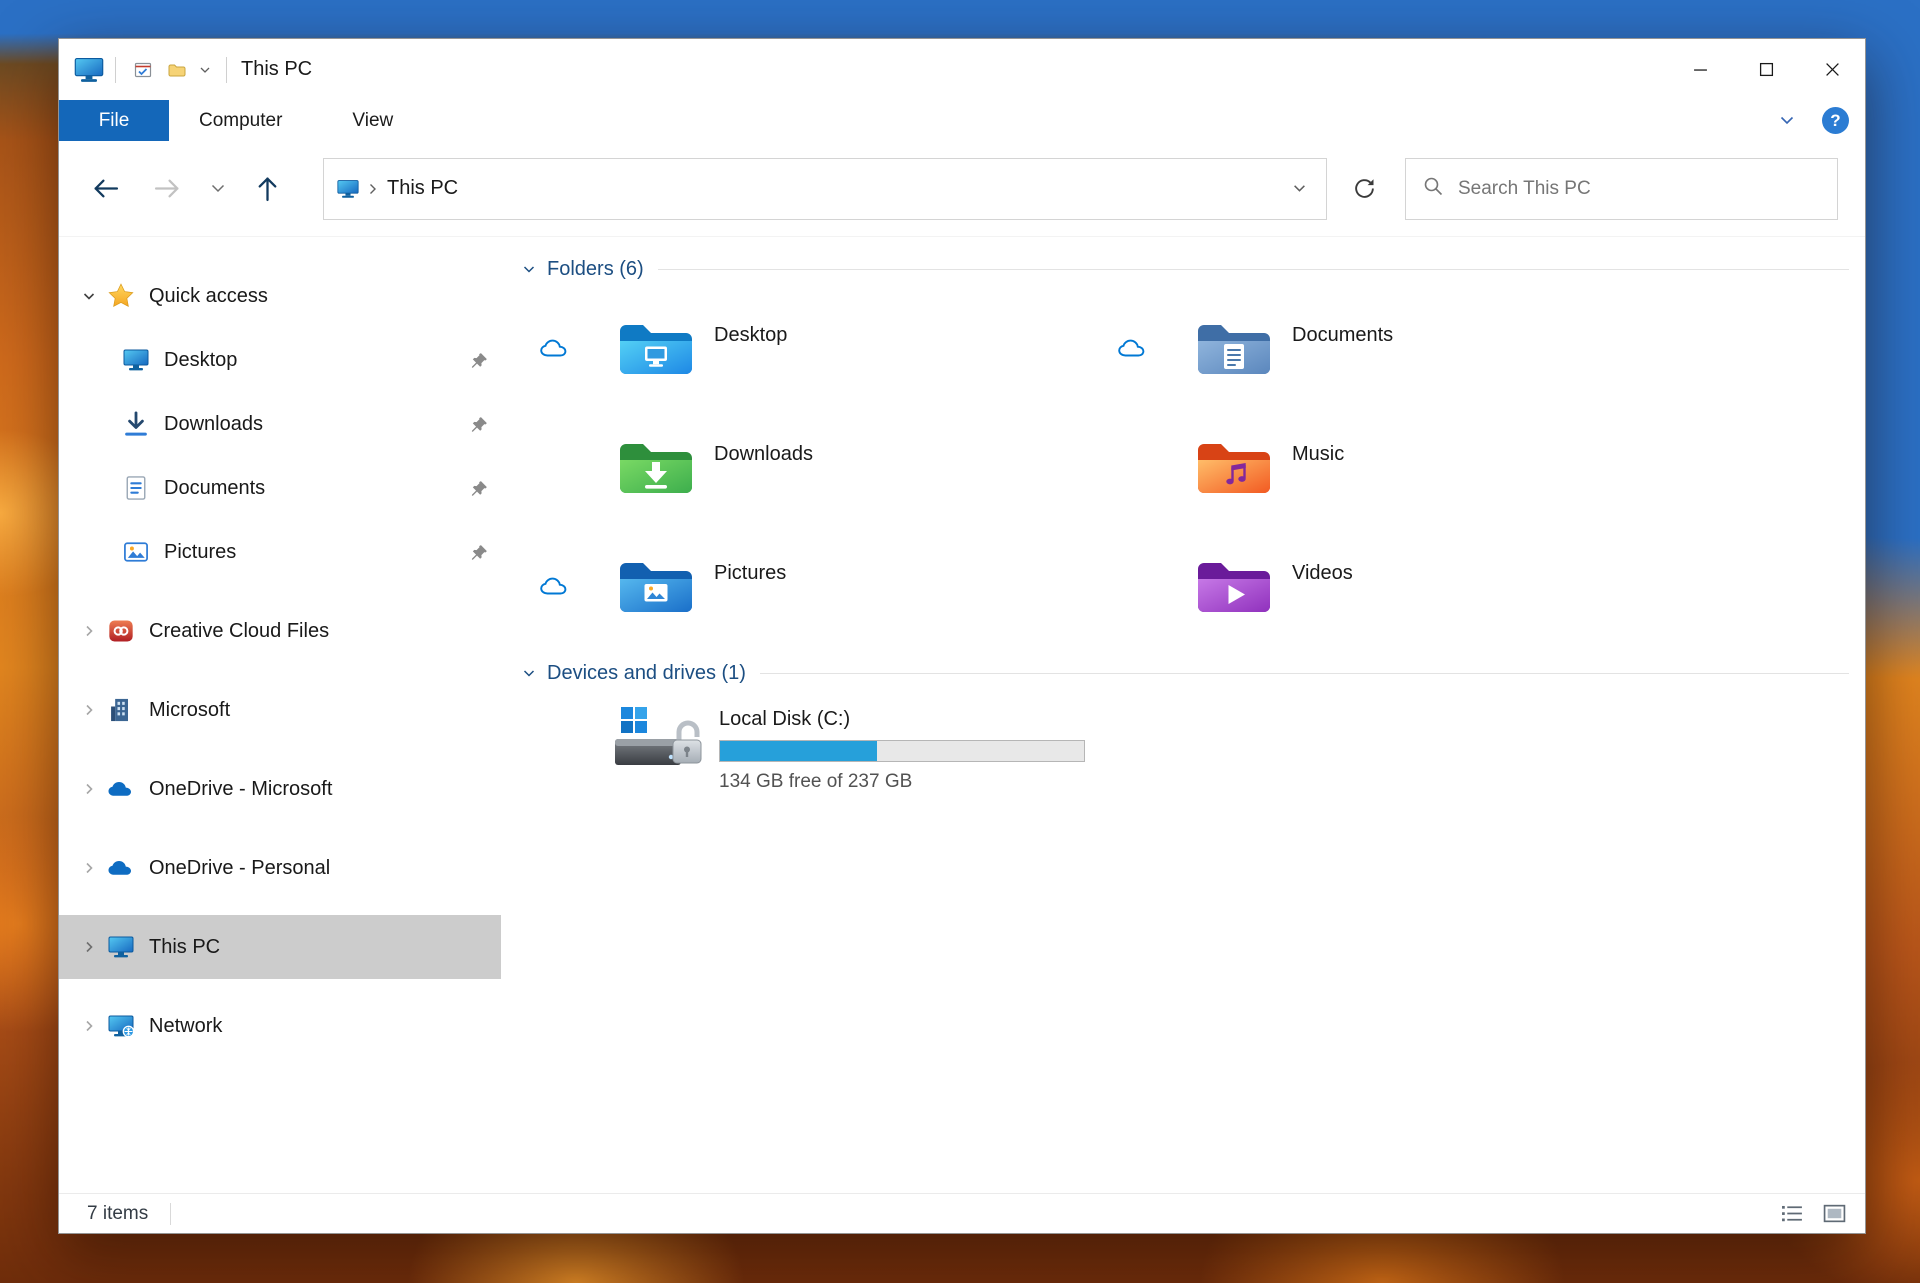 The height and width of the screenshot is (1283, 1920). I want to click on minimize-button, so click(1700, 69).